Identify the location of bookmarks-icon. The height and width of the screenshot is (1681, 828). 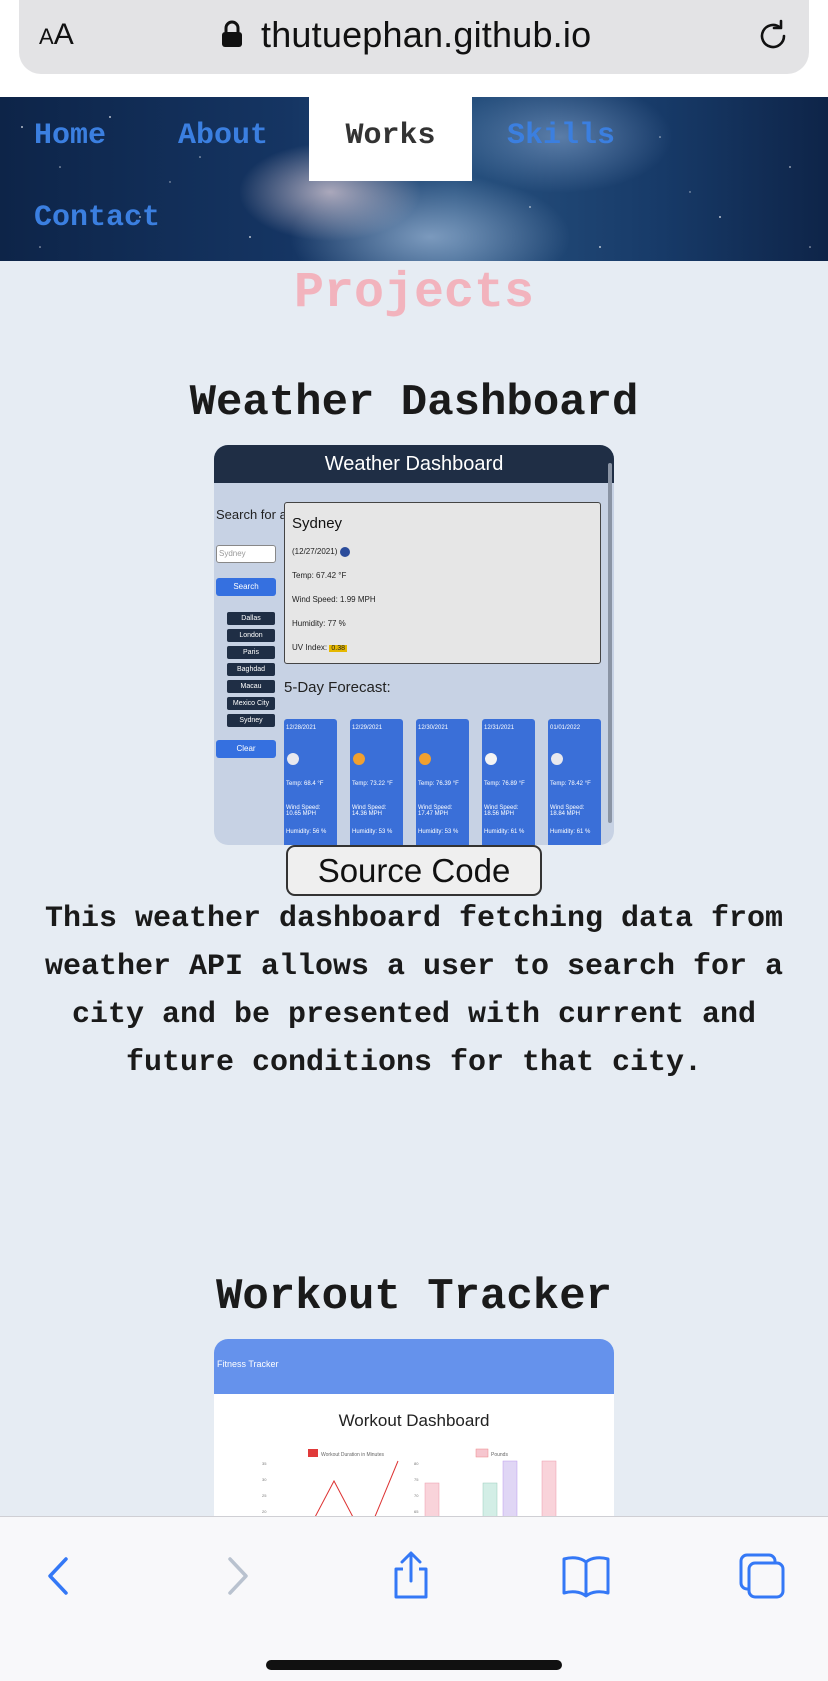
(586, 1576).